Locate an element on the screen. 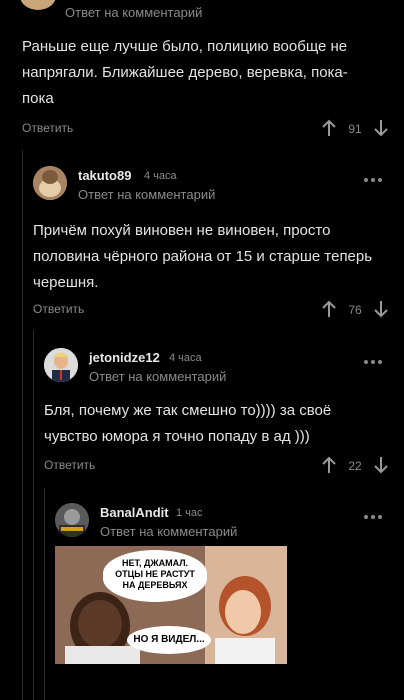  speech-bubble: НЕТ, ДЖАМАЛ. ОТЦЫ НЕ РАСТУТ НА ДЕРЕВЬЯХ is located at coordinates (155, 576).